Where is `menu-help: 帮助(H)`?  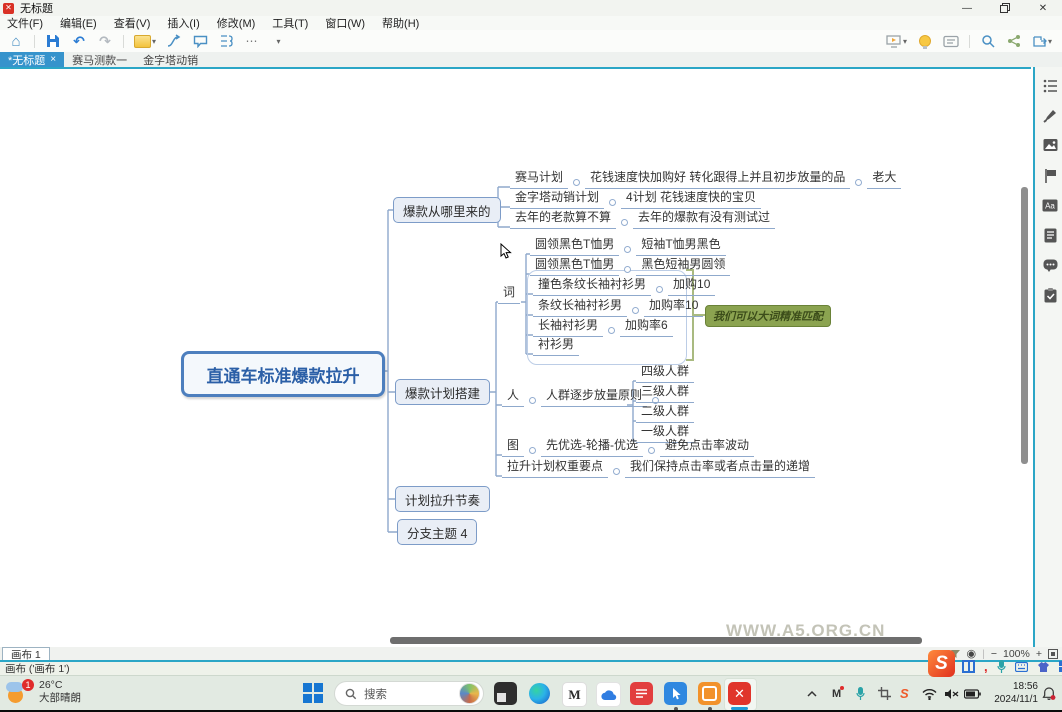 menu-help: 帮助(H) is located at coordinates (400, 23).